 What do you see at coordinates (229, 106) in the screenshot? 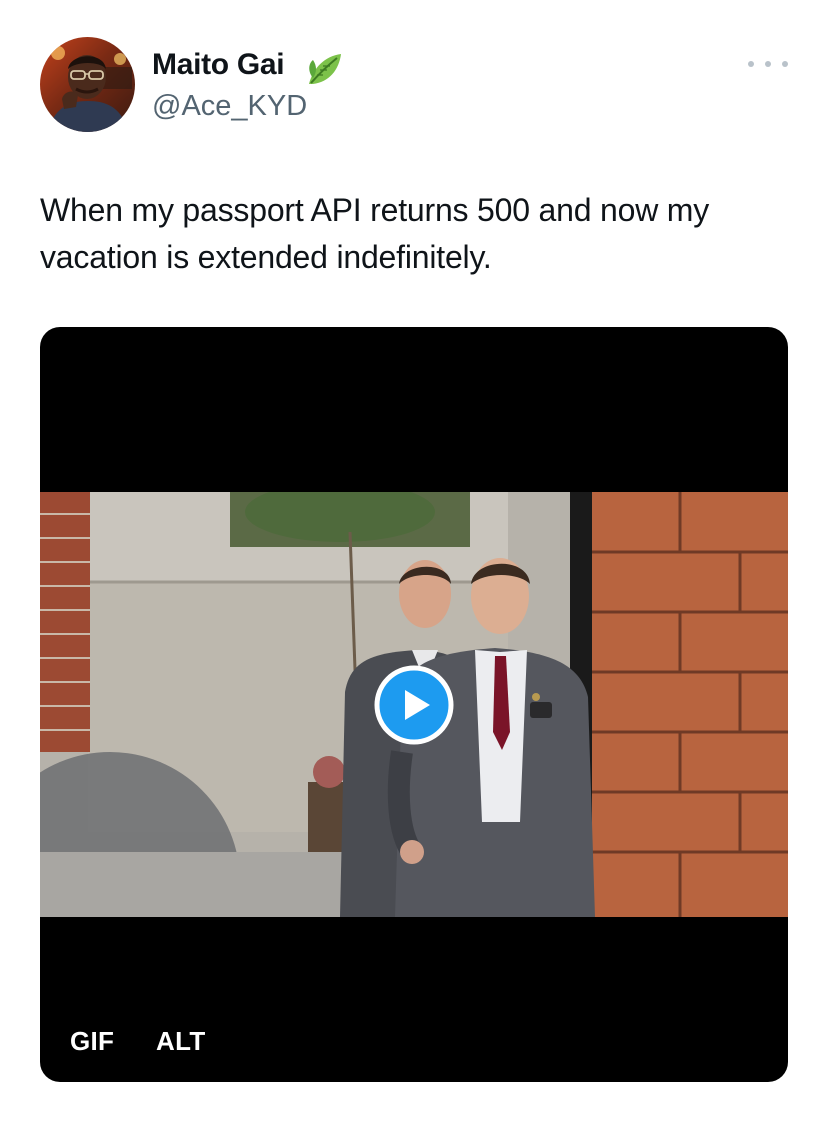
I see `author-handle: @Ace_KYD` at bounding box center [229, 106].